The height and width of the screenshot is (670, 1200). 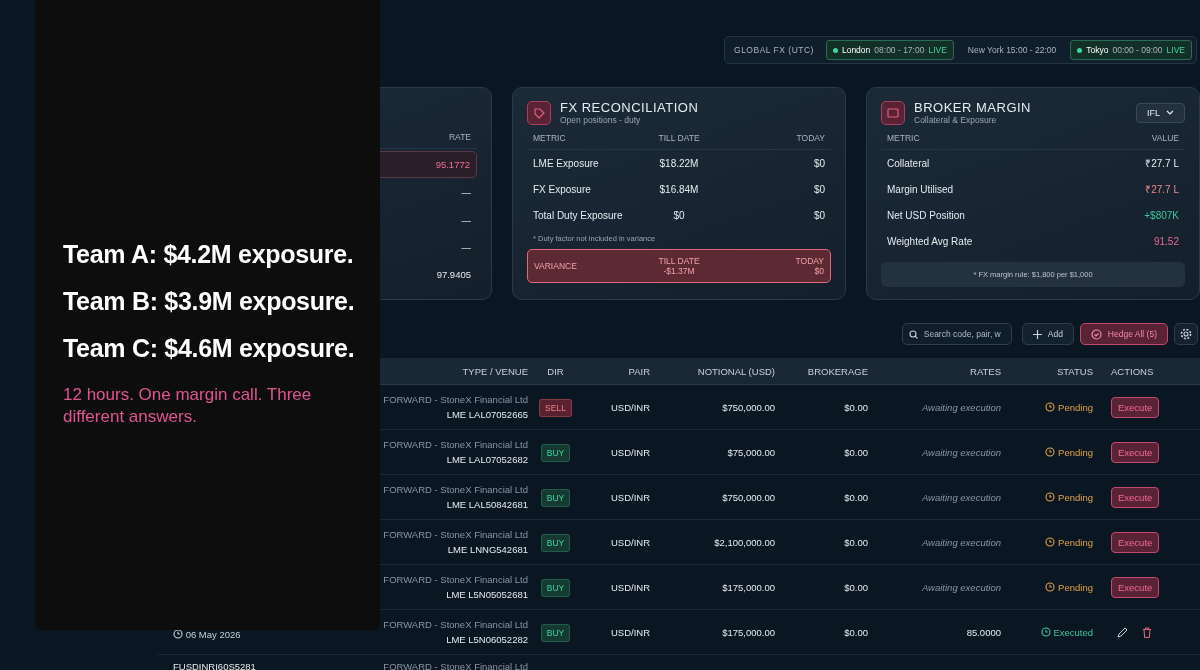 What do you see at coordinates (774, 50) in the screenshot?
I see `session-label: GLOBAL FX (UTC)` at bounding box center [774, 50].